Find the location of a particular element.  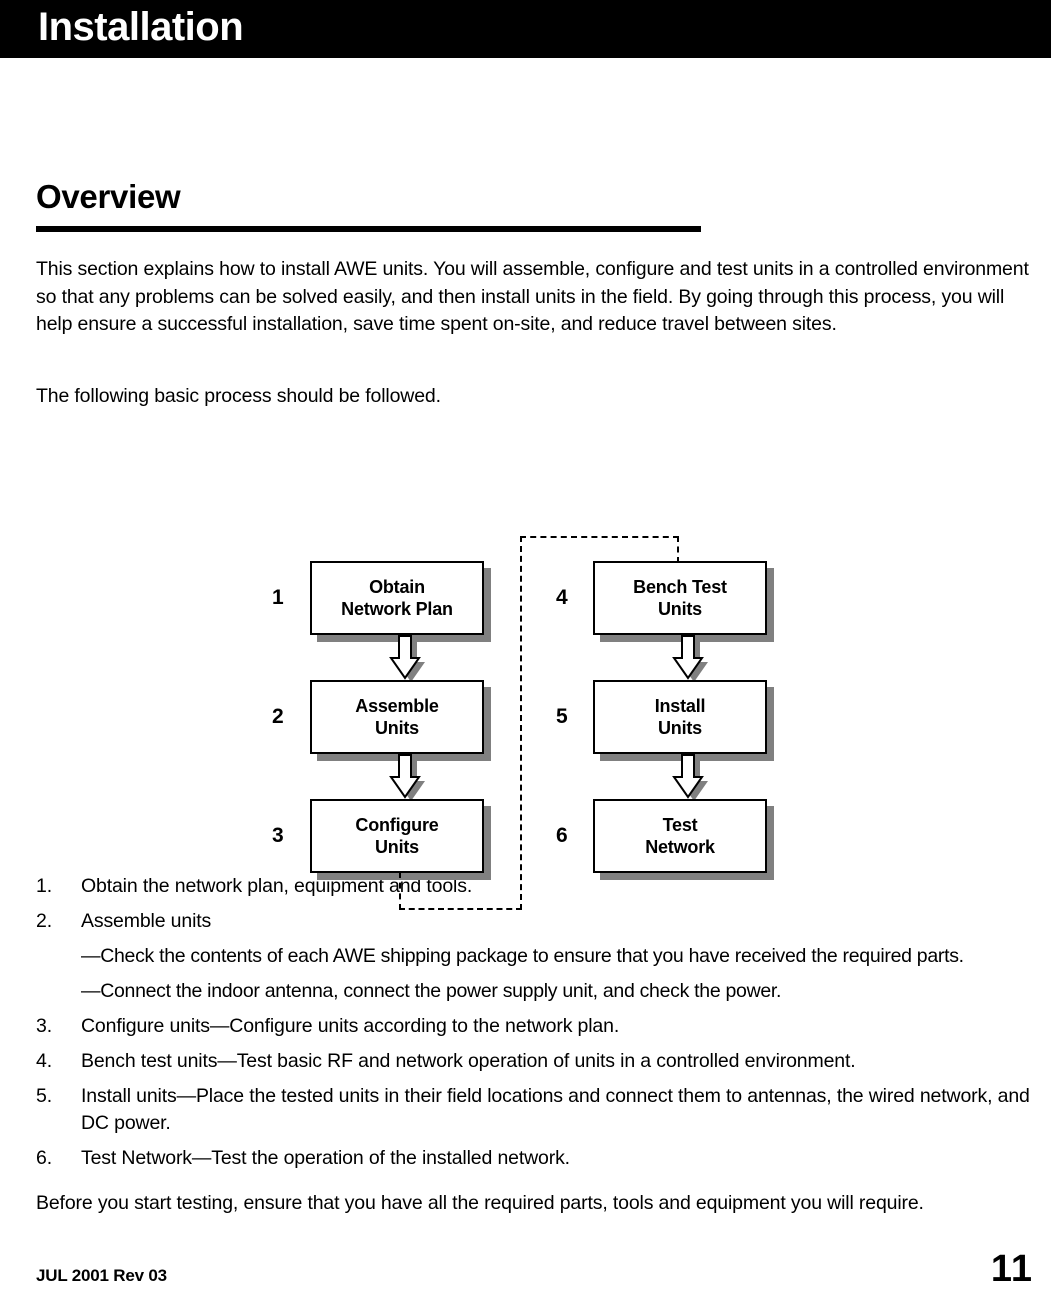

flow-box-4-line2: Units is located at coordinates (679, 609).